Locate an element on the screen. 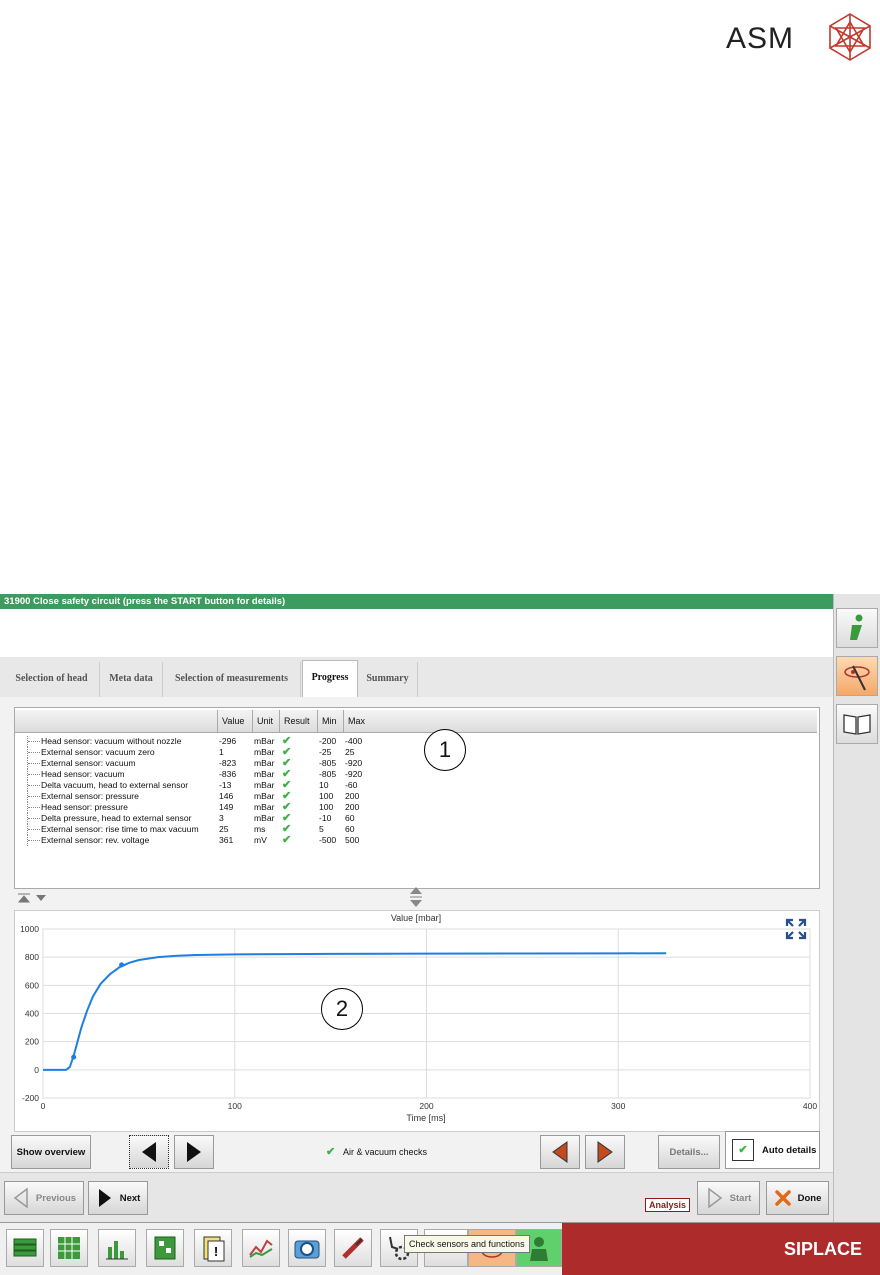 The height and width of the screenshot is (1275, 880). table-row: Head sensor: vacuum -836 mBar ✔ -805 -920 is located at coordinates (415, 774).